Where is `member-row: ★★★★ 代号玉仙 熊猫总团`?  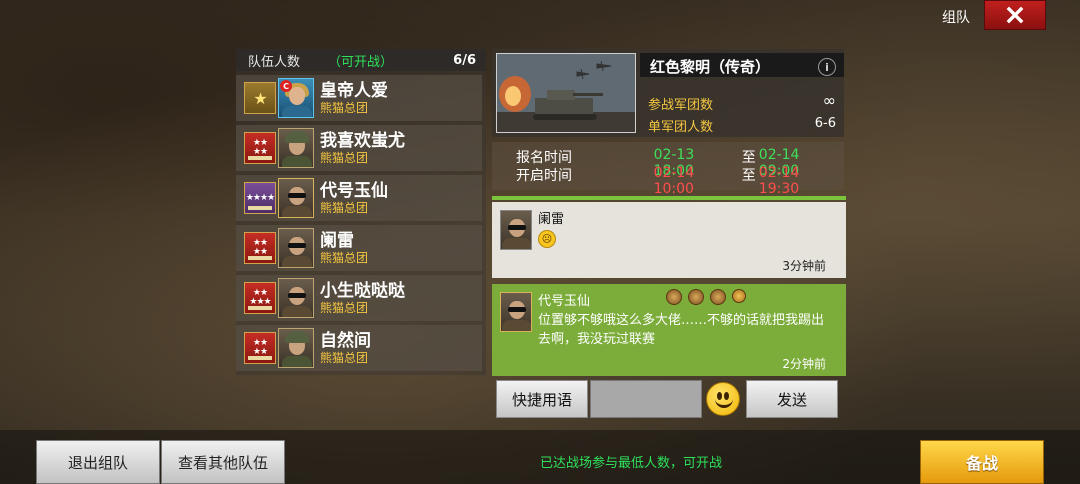
member-row: ★★★★ 代号玉仙 熊猫总团 is located at coordinates (359, 198).